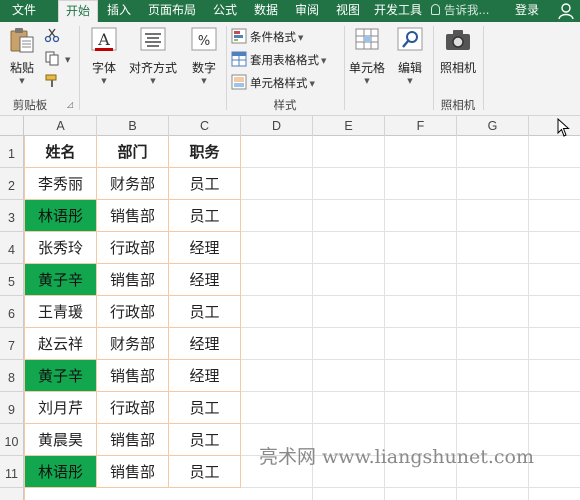  Describe the element at coordinates (266, 11) in the screenshot. I see `tab-data: 数据` at that location.